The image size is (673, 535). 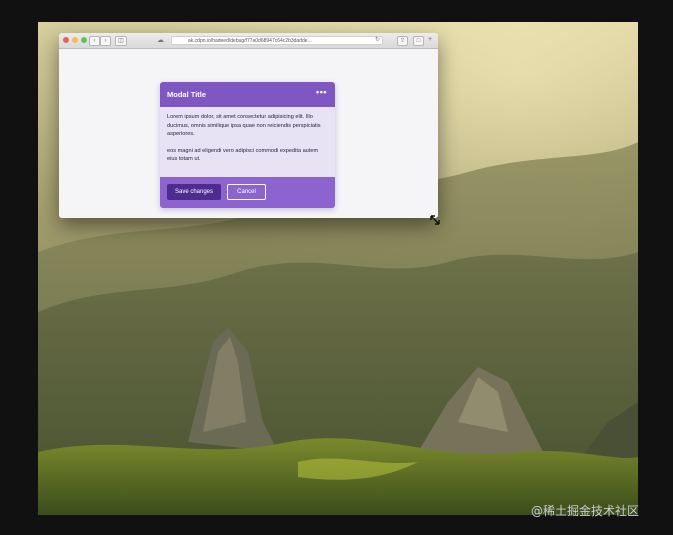 I want to click on minimize-dot-icon, so click(x=75, y=40).